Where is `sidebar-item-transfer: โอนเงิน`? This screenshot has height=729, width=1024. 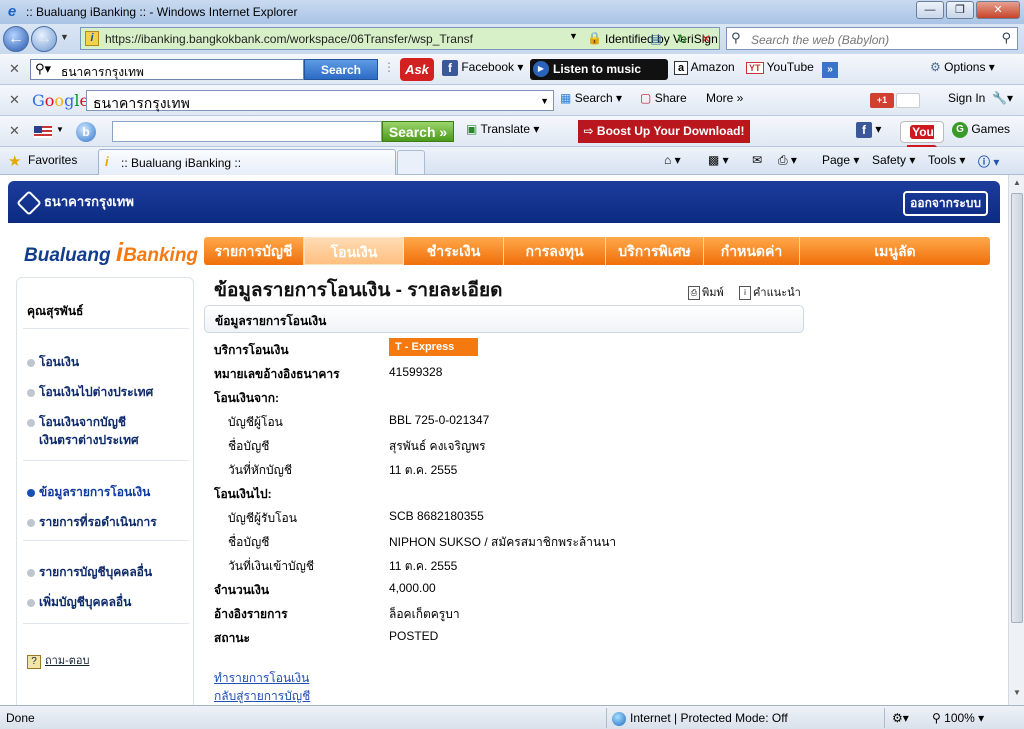
sidebar-item-transfer: โอนเงิน is located at coordinates (53, 362).